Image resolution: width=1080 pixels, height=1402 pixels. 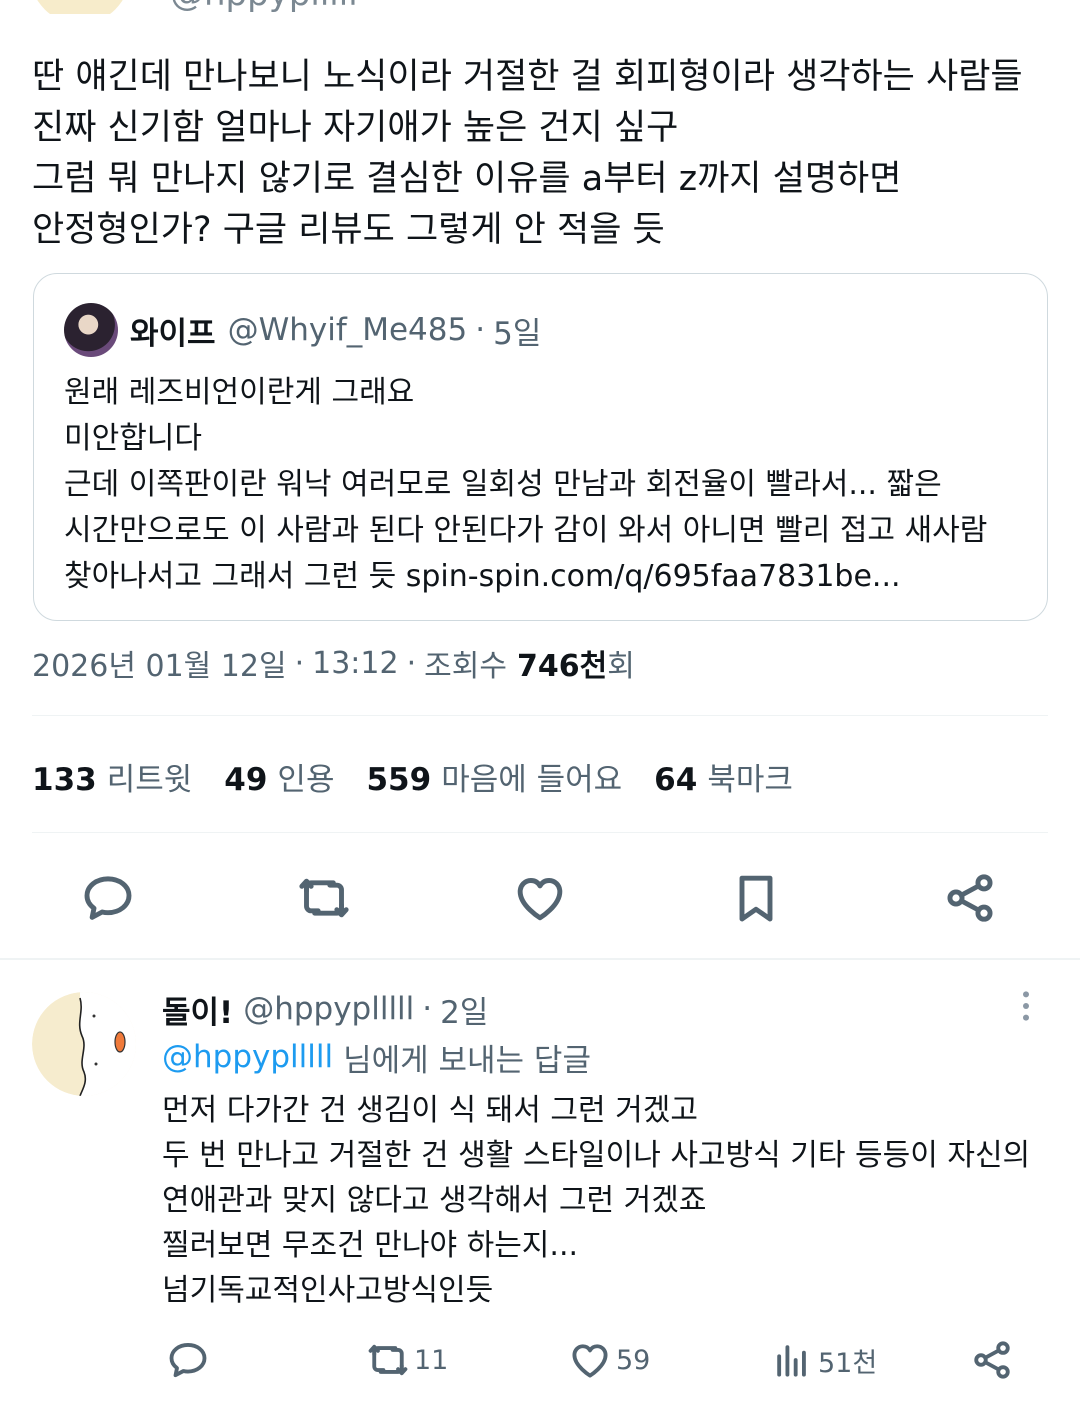 What do you see at coordinates (264, 7) in the screenshot?
I see `author-handle: @hppyplllll` at bounding box center [264, 7].